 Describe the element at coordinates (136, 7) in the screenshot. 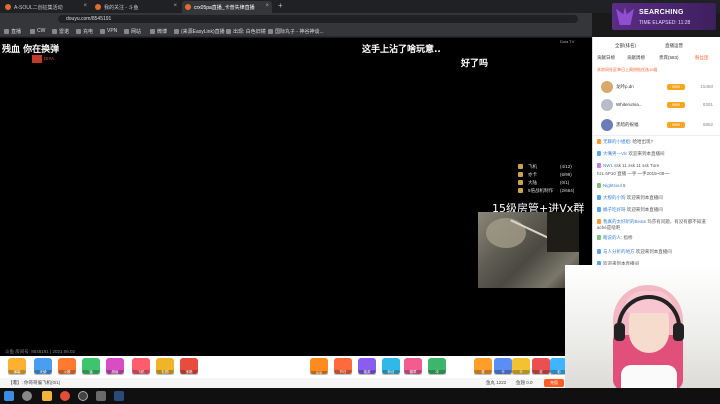

I see `browser-tab: 我的关注 - 斗鱼 ×` at that location.